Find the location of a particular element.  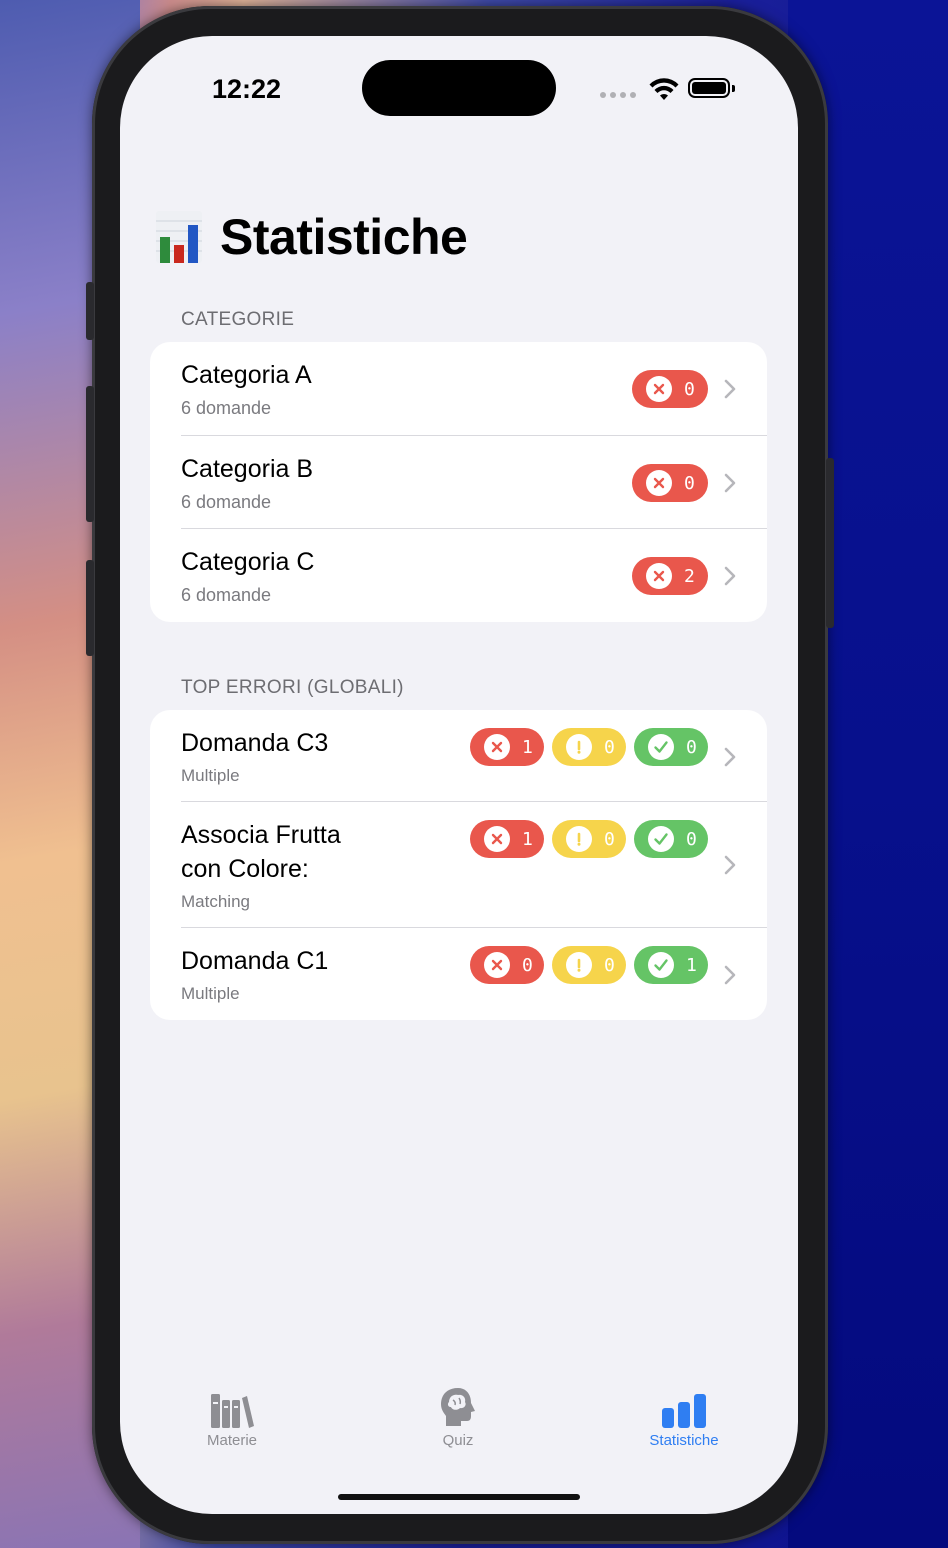

bar-chart-emoji-icon is located at coordinates (179, 237).